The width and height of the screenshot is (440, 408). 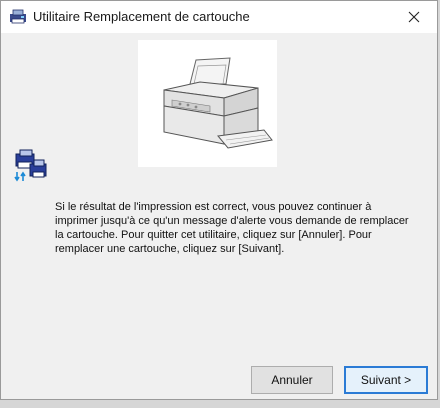 What do you see at coordinates (292, 380) in the screenshot?
I see `cancel-button: Annuler` at bounding box center [292, 380].